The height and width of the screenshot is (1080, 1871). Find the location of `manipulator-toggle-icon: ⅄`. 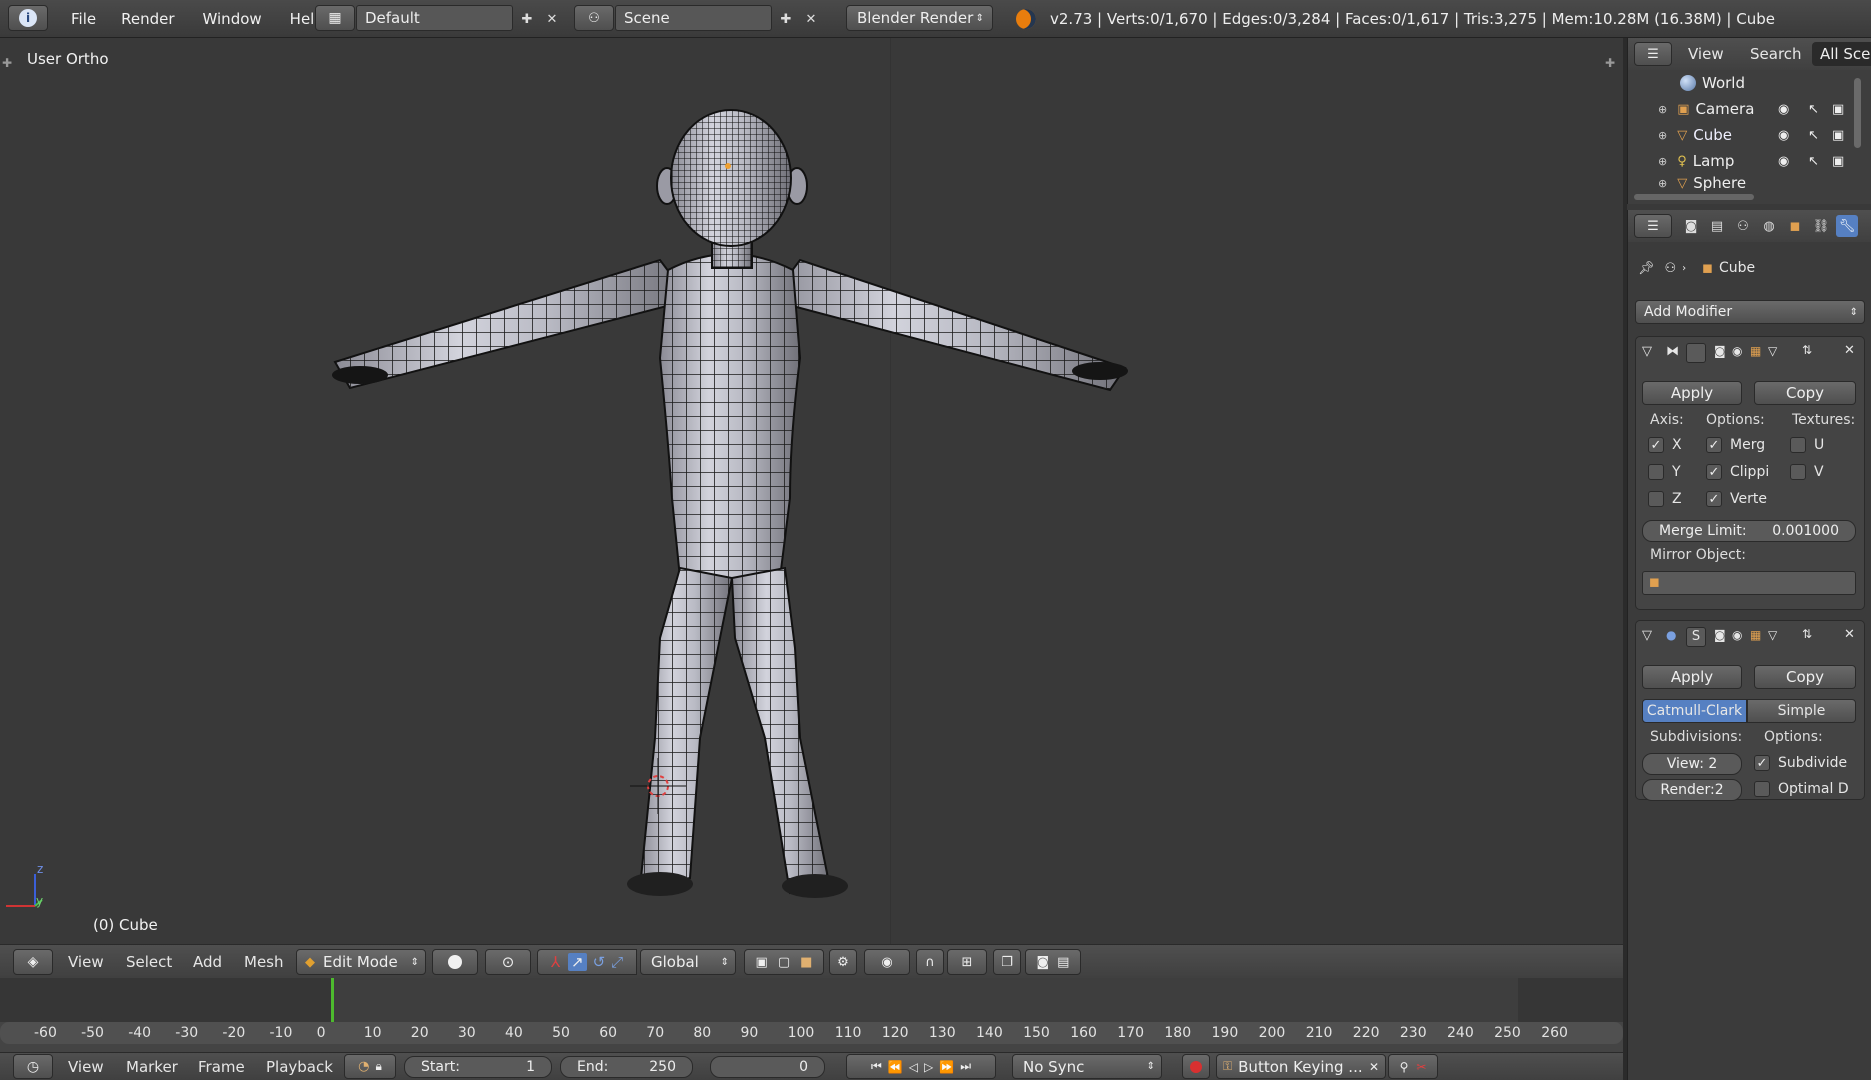

manipulator-toggle-icon: ⅄ is located at coordinates (555, 962).